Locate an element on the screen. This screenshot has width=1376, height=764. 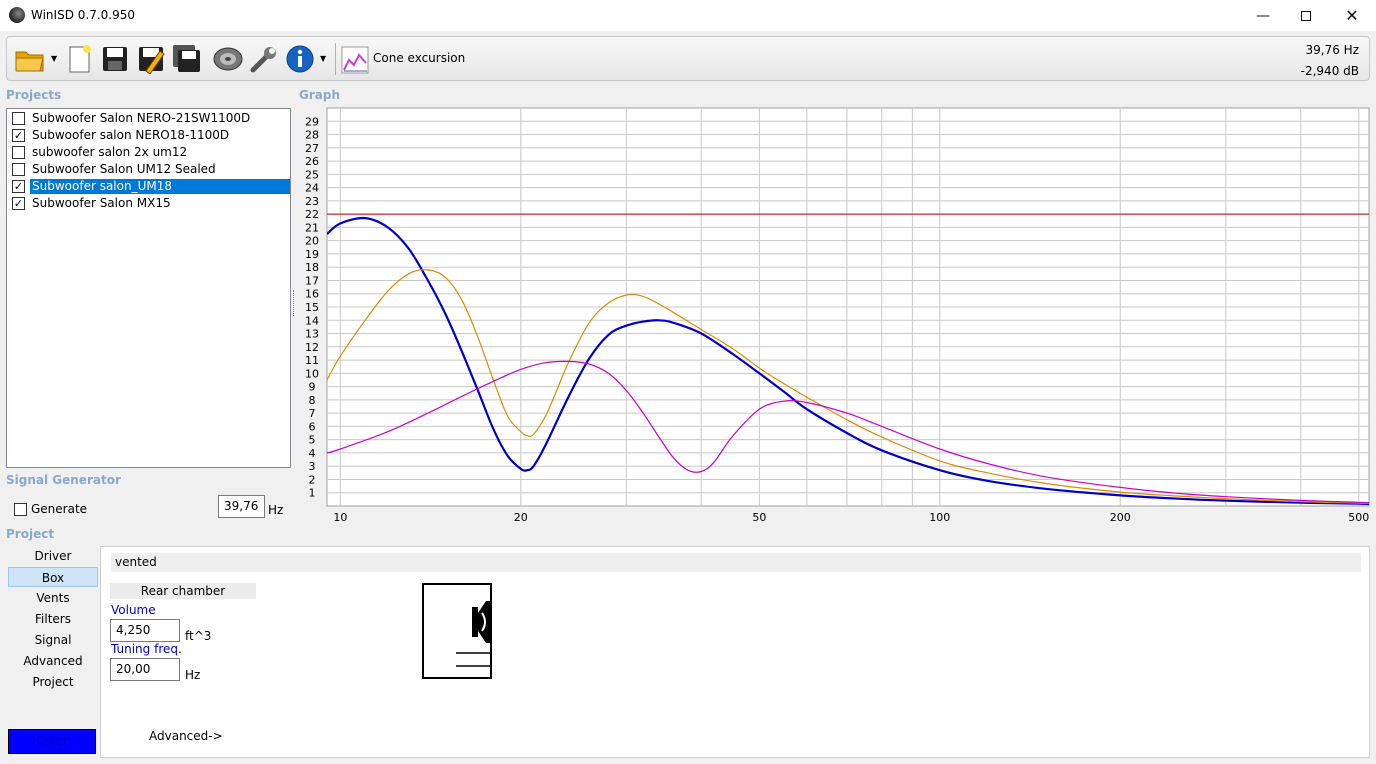
x-tick-label: 200 is located at coordinates (1120, 517).